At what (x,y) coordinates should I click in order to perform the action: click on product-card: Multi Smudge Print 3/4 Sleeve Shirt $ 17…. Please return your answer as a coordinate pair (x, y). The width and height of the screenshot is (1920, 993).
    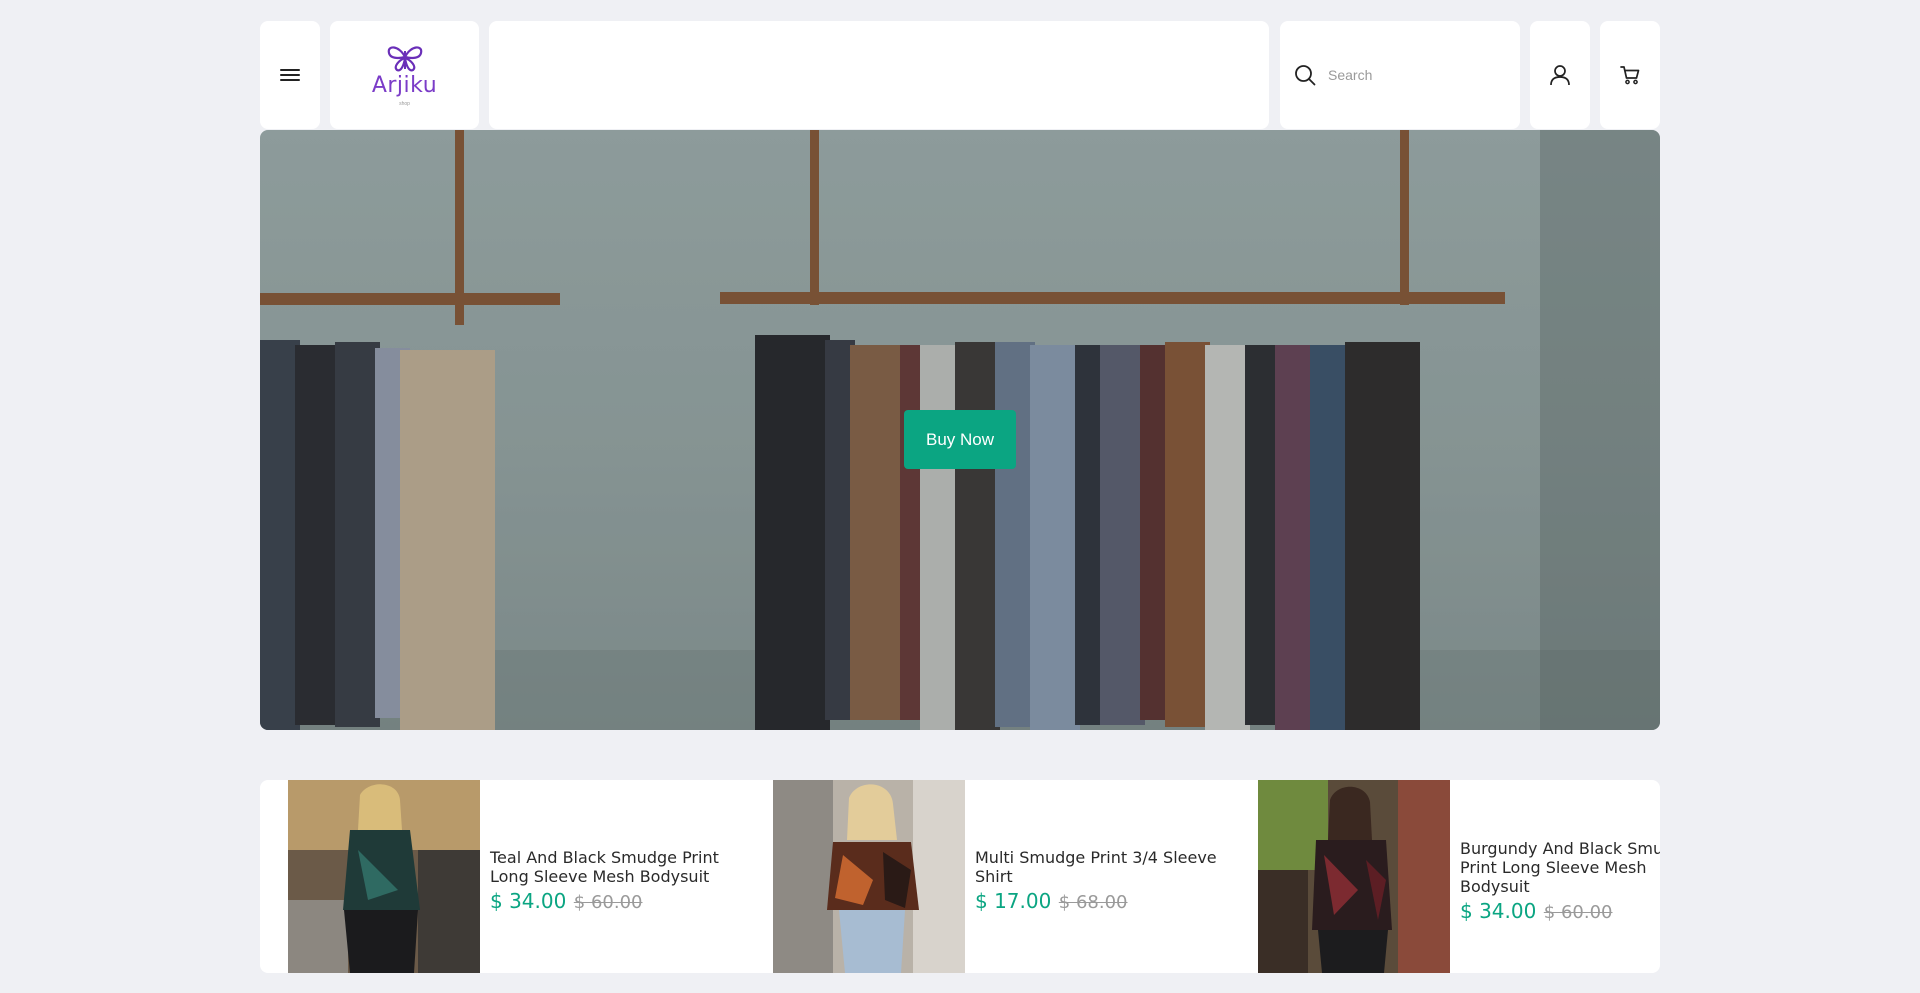
    Looking at the image, I should click on (1008, 876).